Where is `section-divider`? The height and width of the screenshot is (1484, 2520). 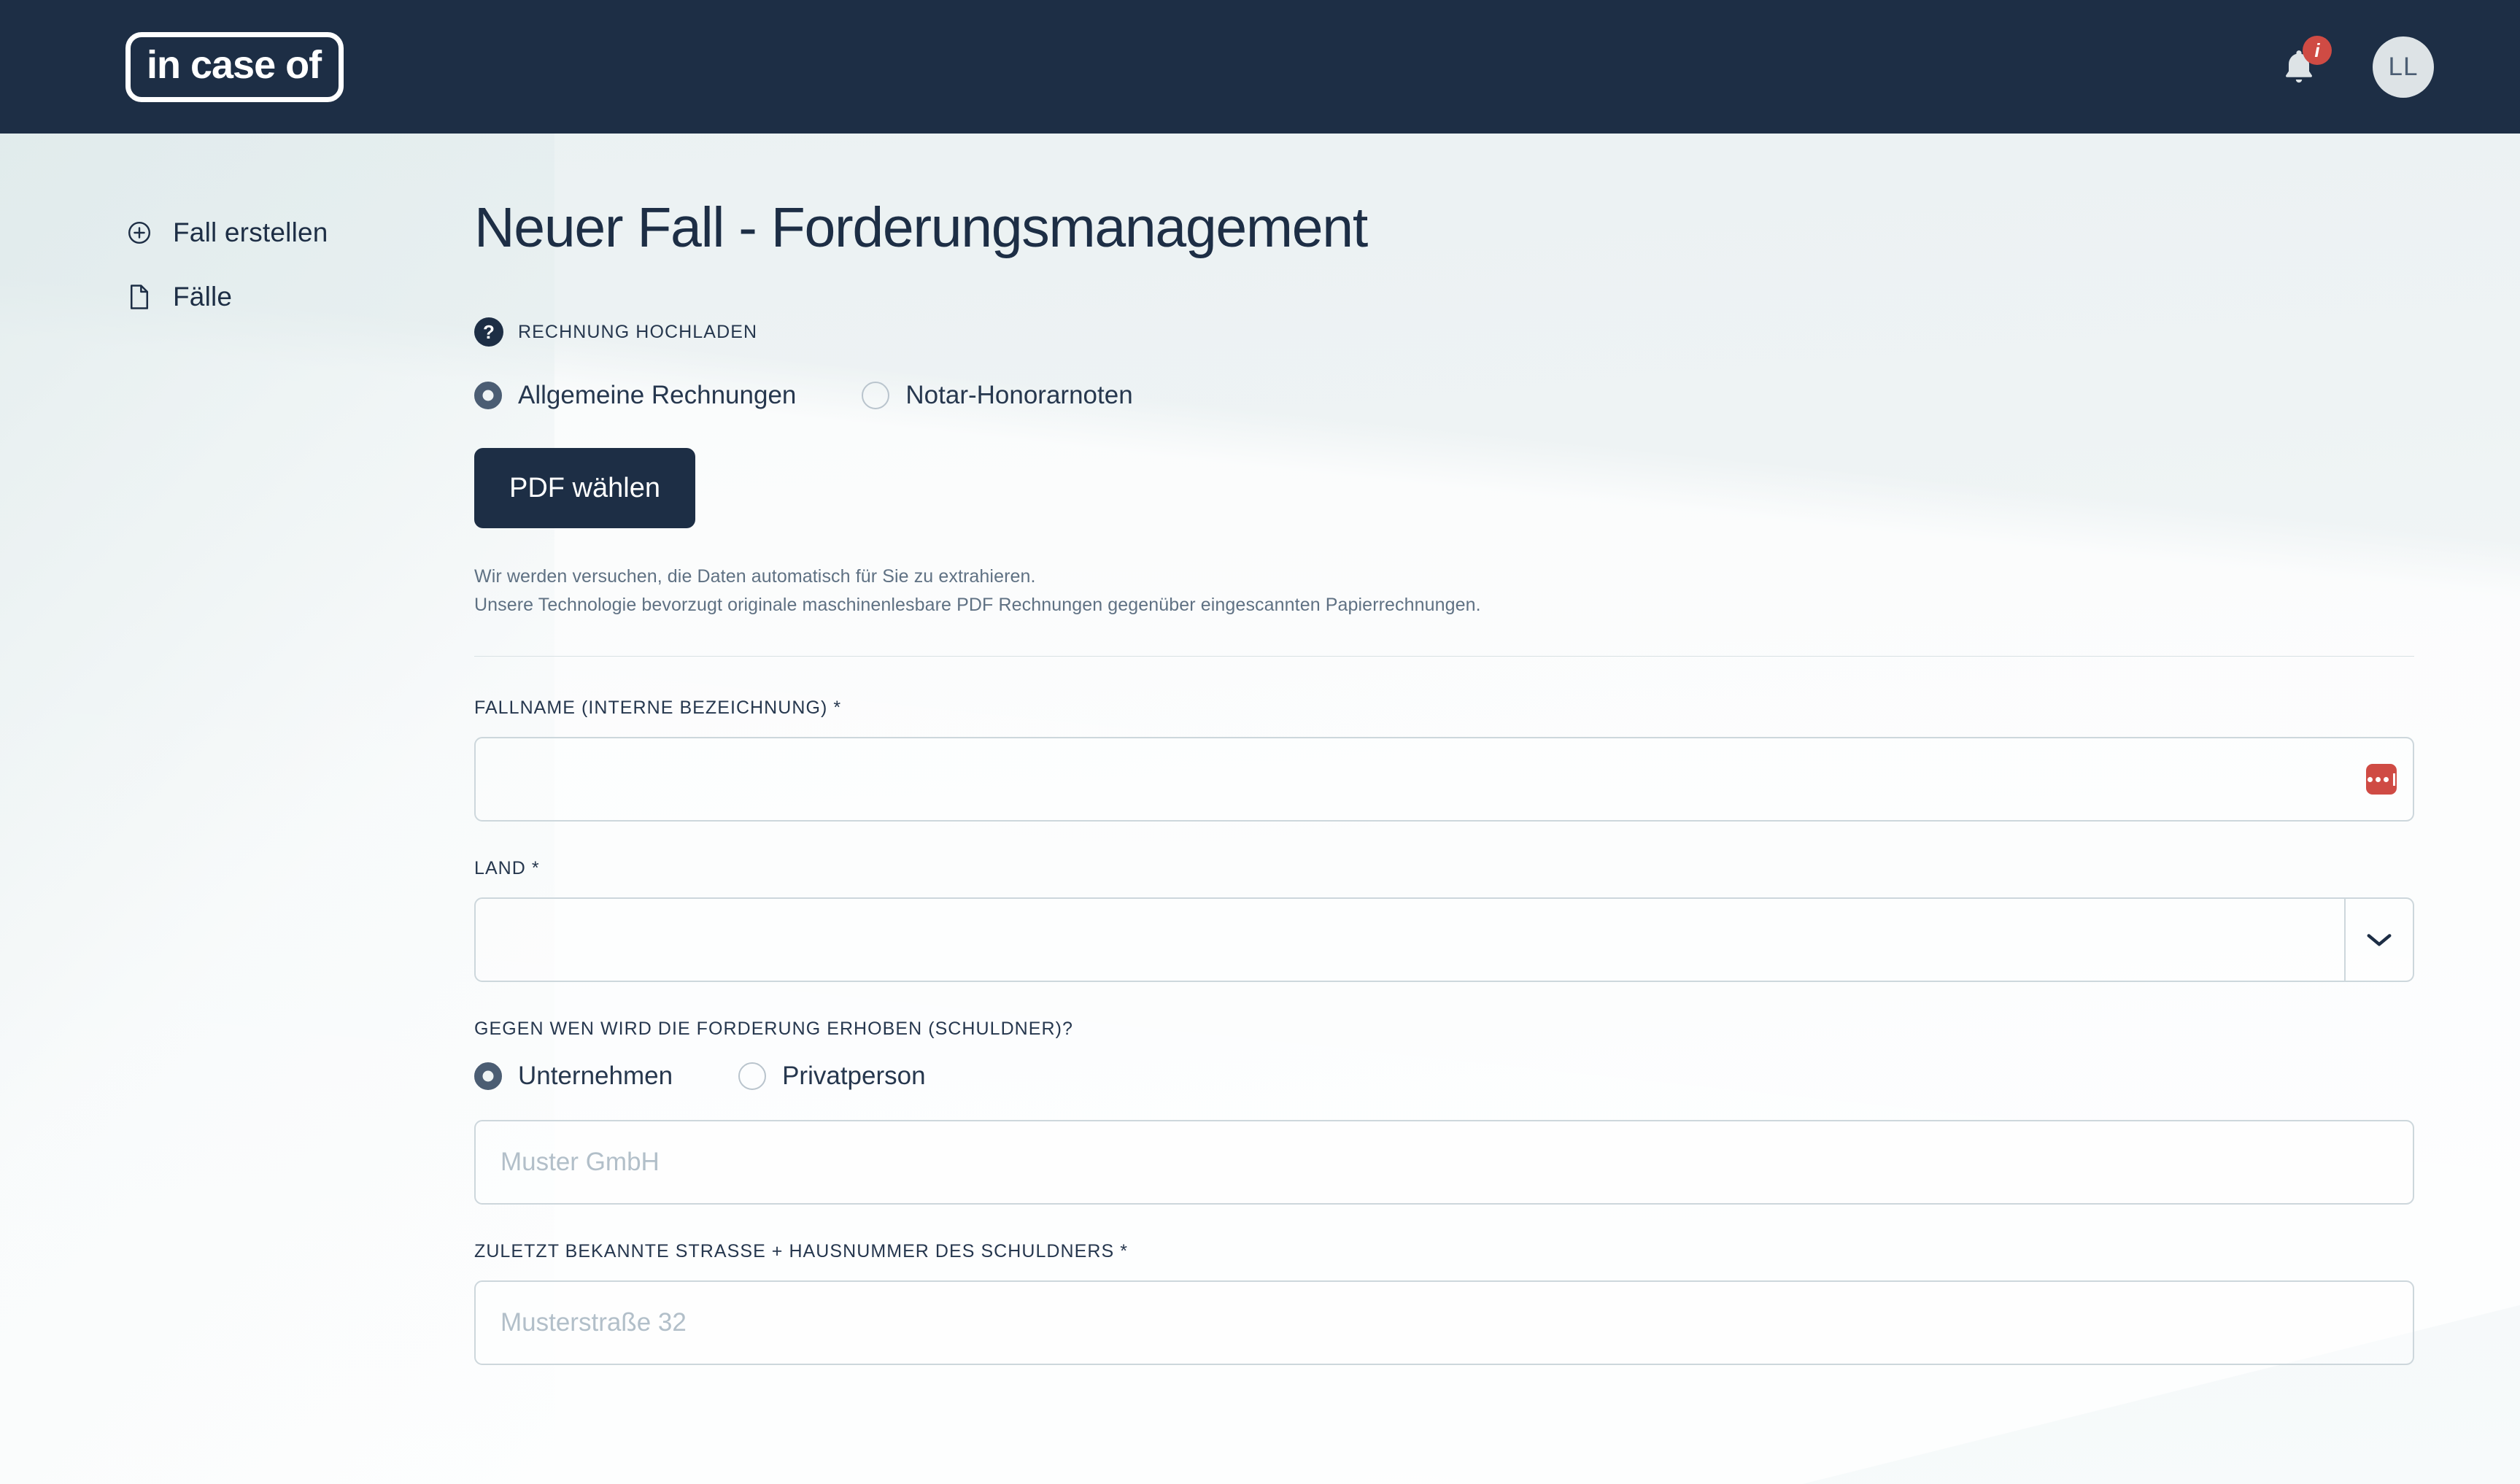
section-divider is located at coordinates (1444, 656).